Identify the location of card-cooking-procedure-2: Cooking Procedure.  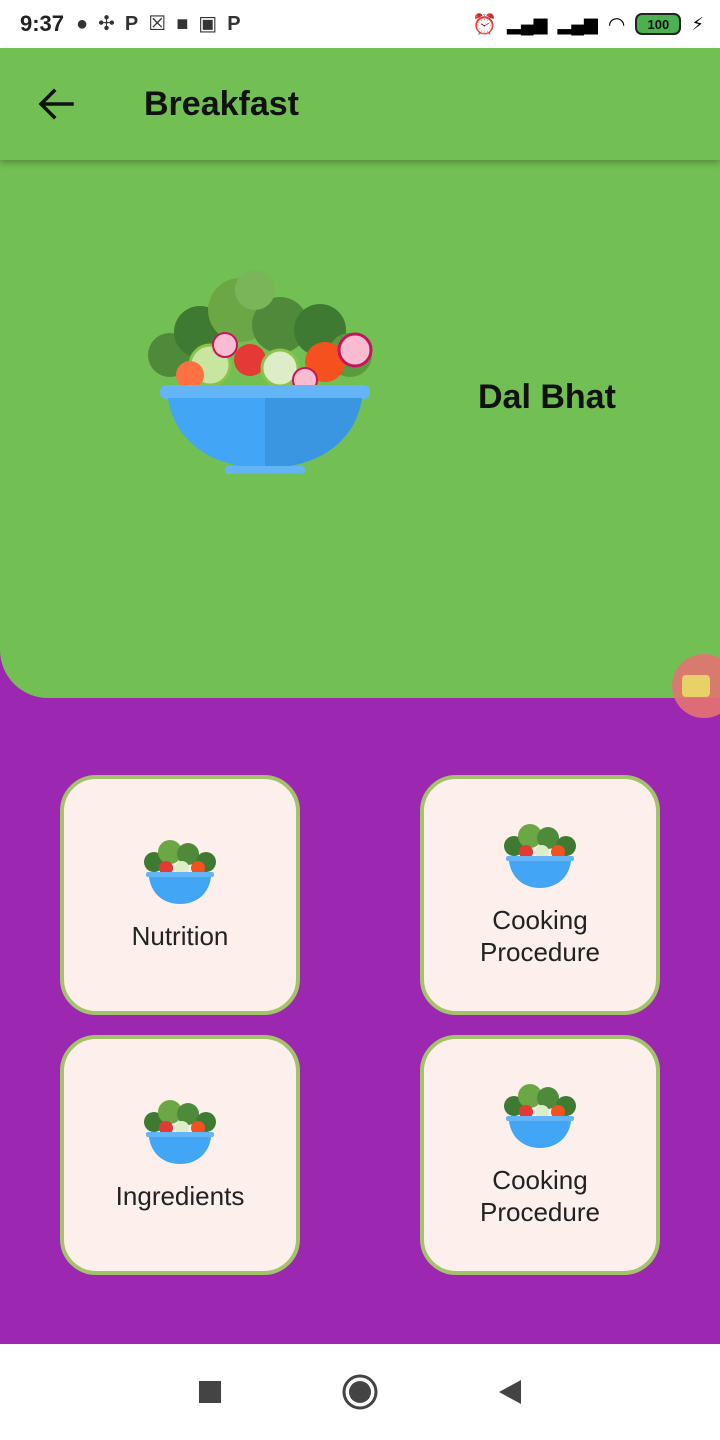
(540, 1155).